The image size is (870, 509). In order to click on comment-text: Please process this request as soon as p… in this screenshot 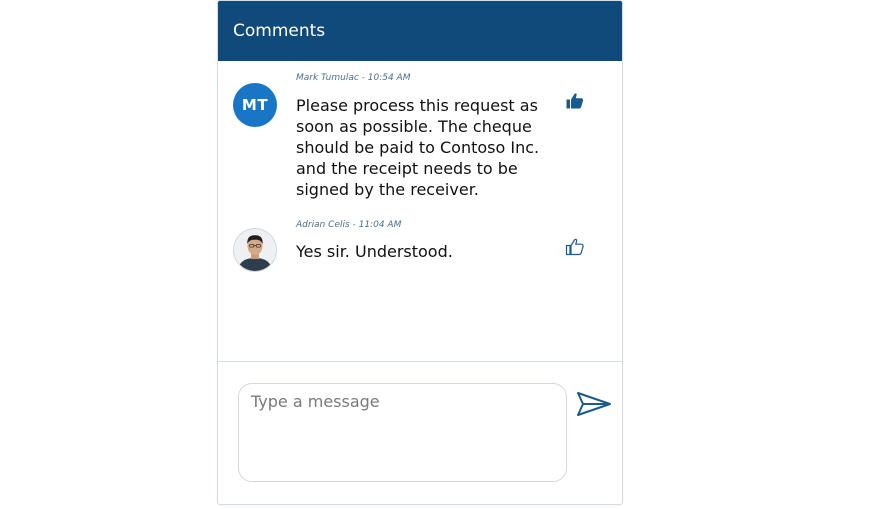, I will do `click(418, 147)`.